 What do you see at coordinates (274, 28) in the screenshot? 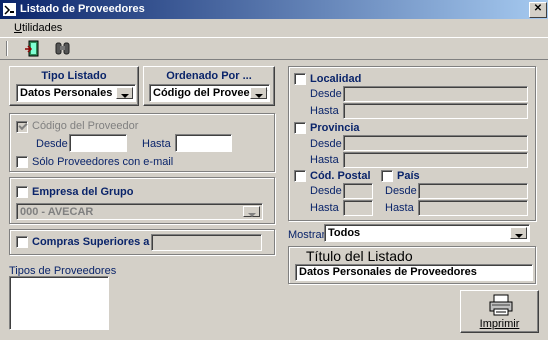
I see `menu-bar: Utilidades` at bounding box center [274, 28].